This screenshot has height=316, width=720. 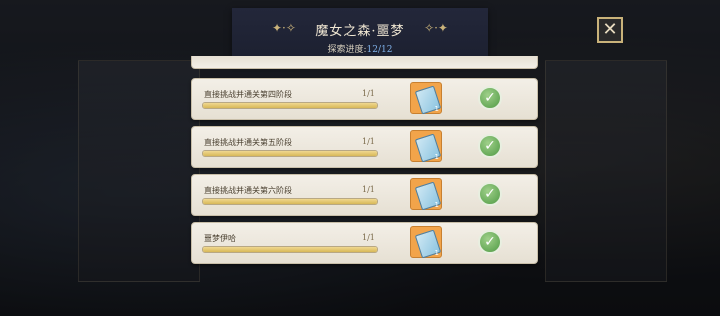 What do you see at coordinates (364, 62) in the screenshot?
I see `quest-row-partial` at bounding box center [364, 62].